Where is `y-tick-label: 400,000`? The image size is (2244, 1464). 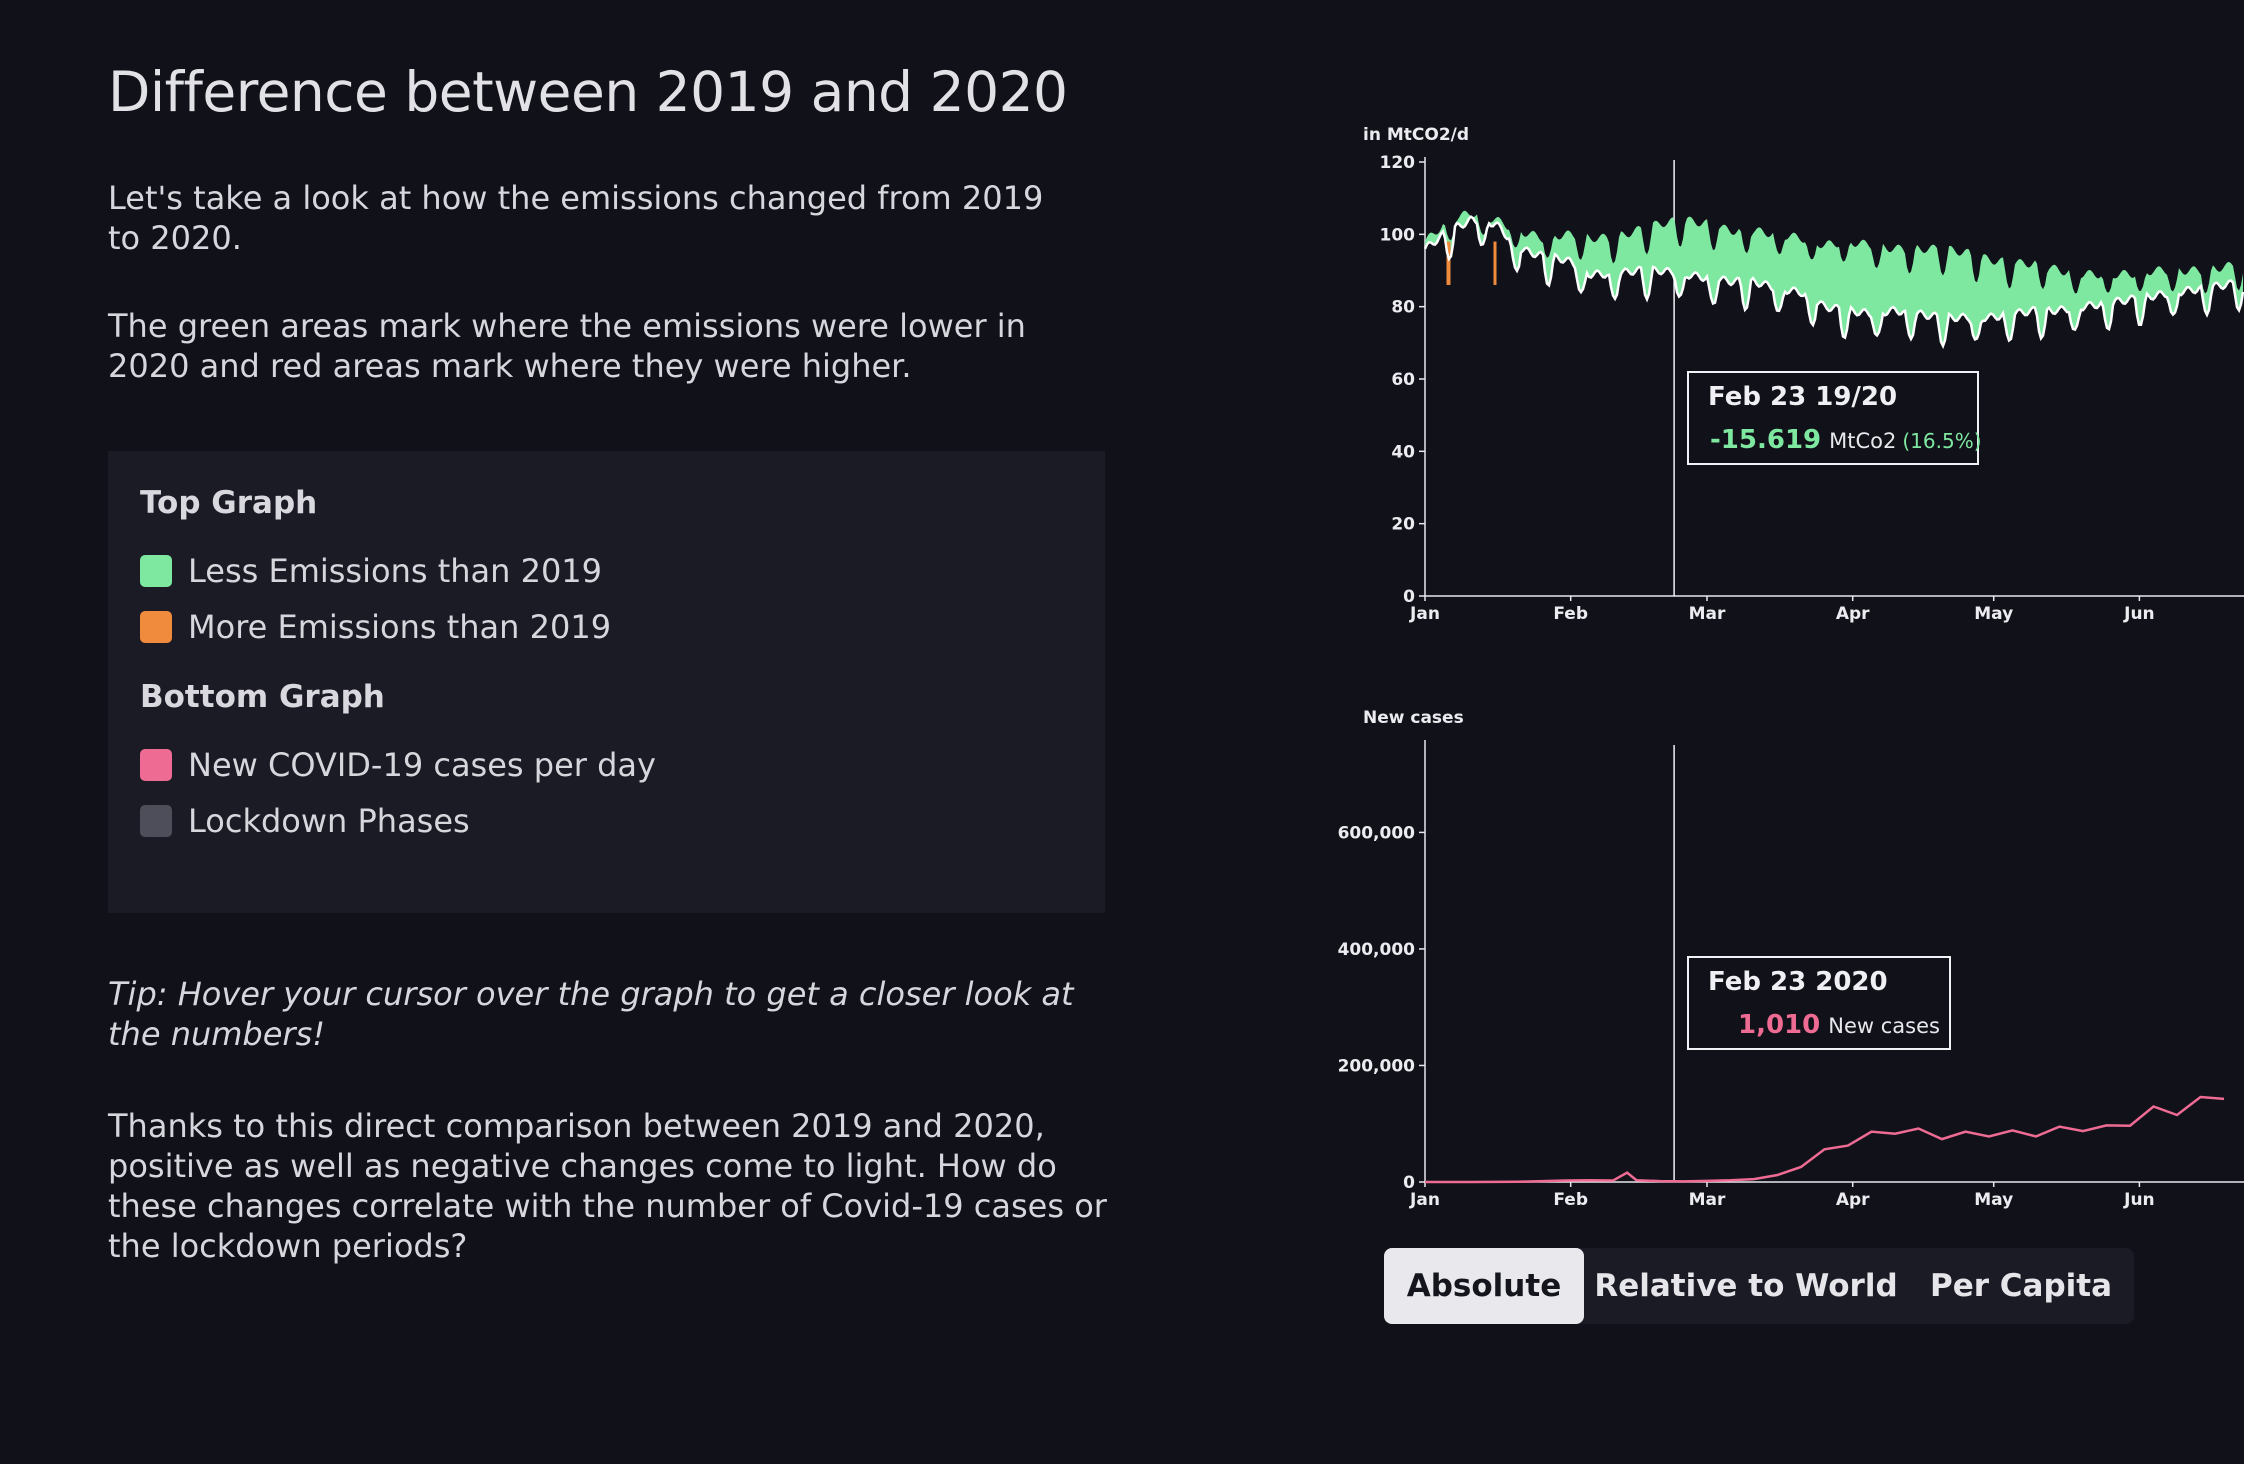
y-tick-label: 400,000 is located at coordinates (1377, 950).